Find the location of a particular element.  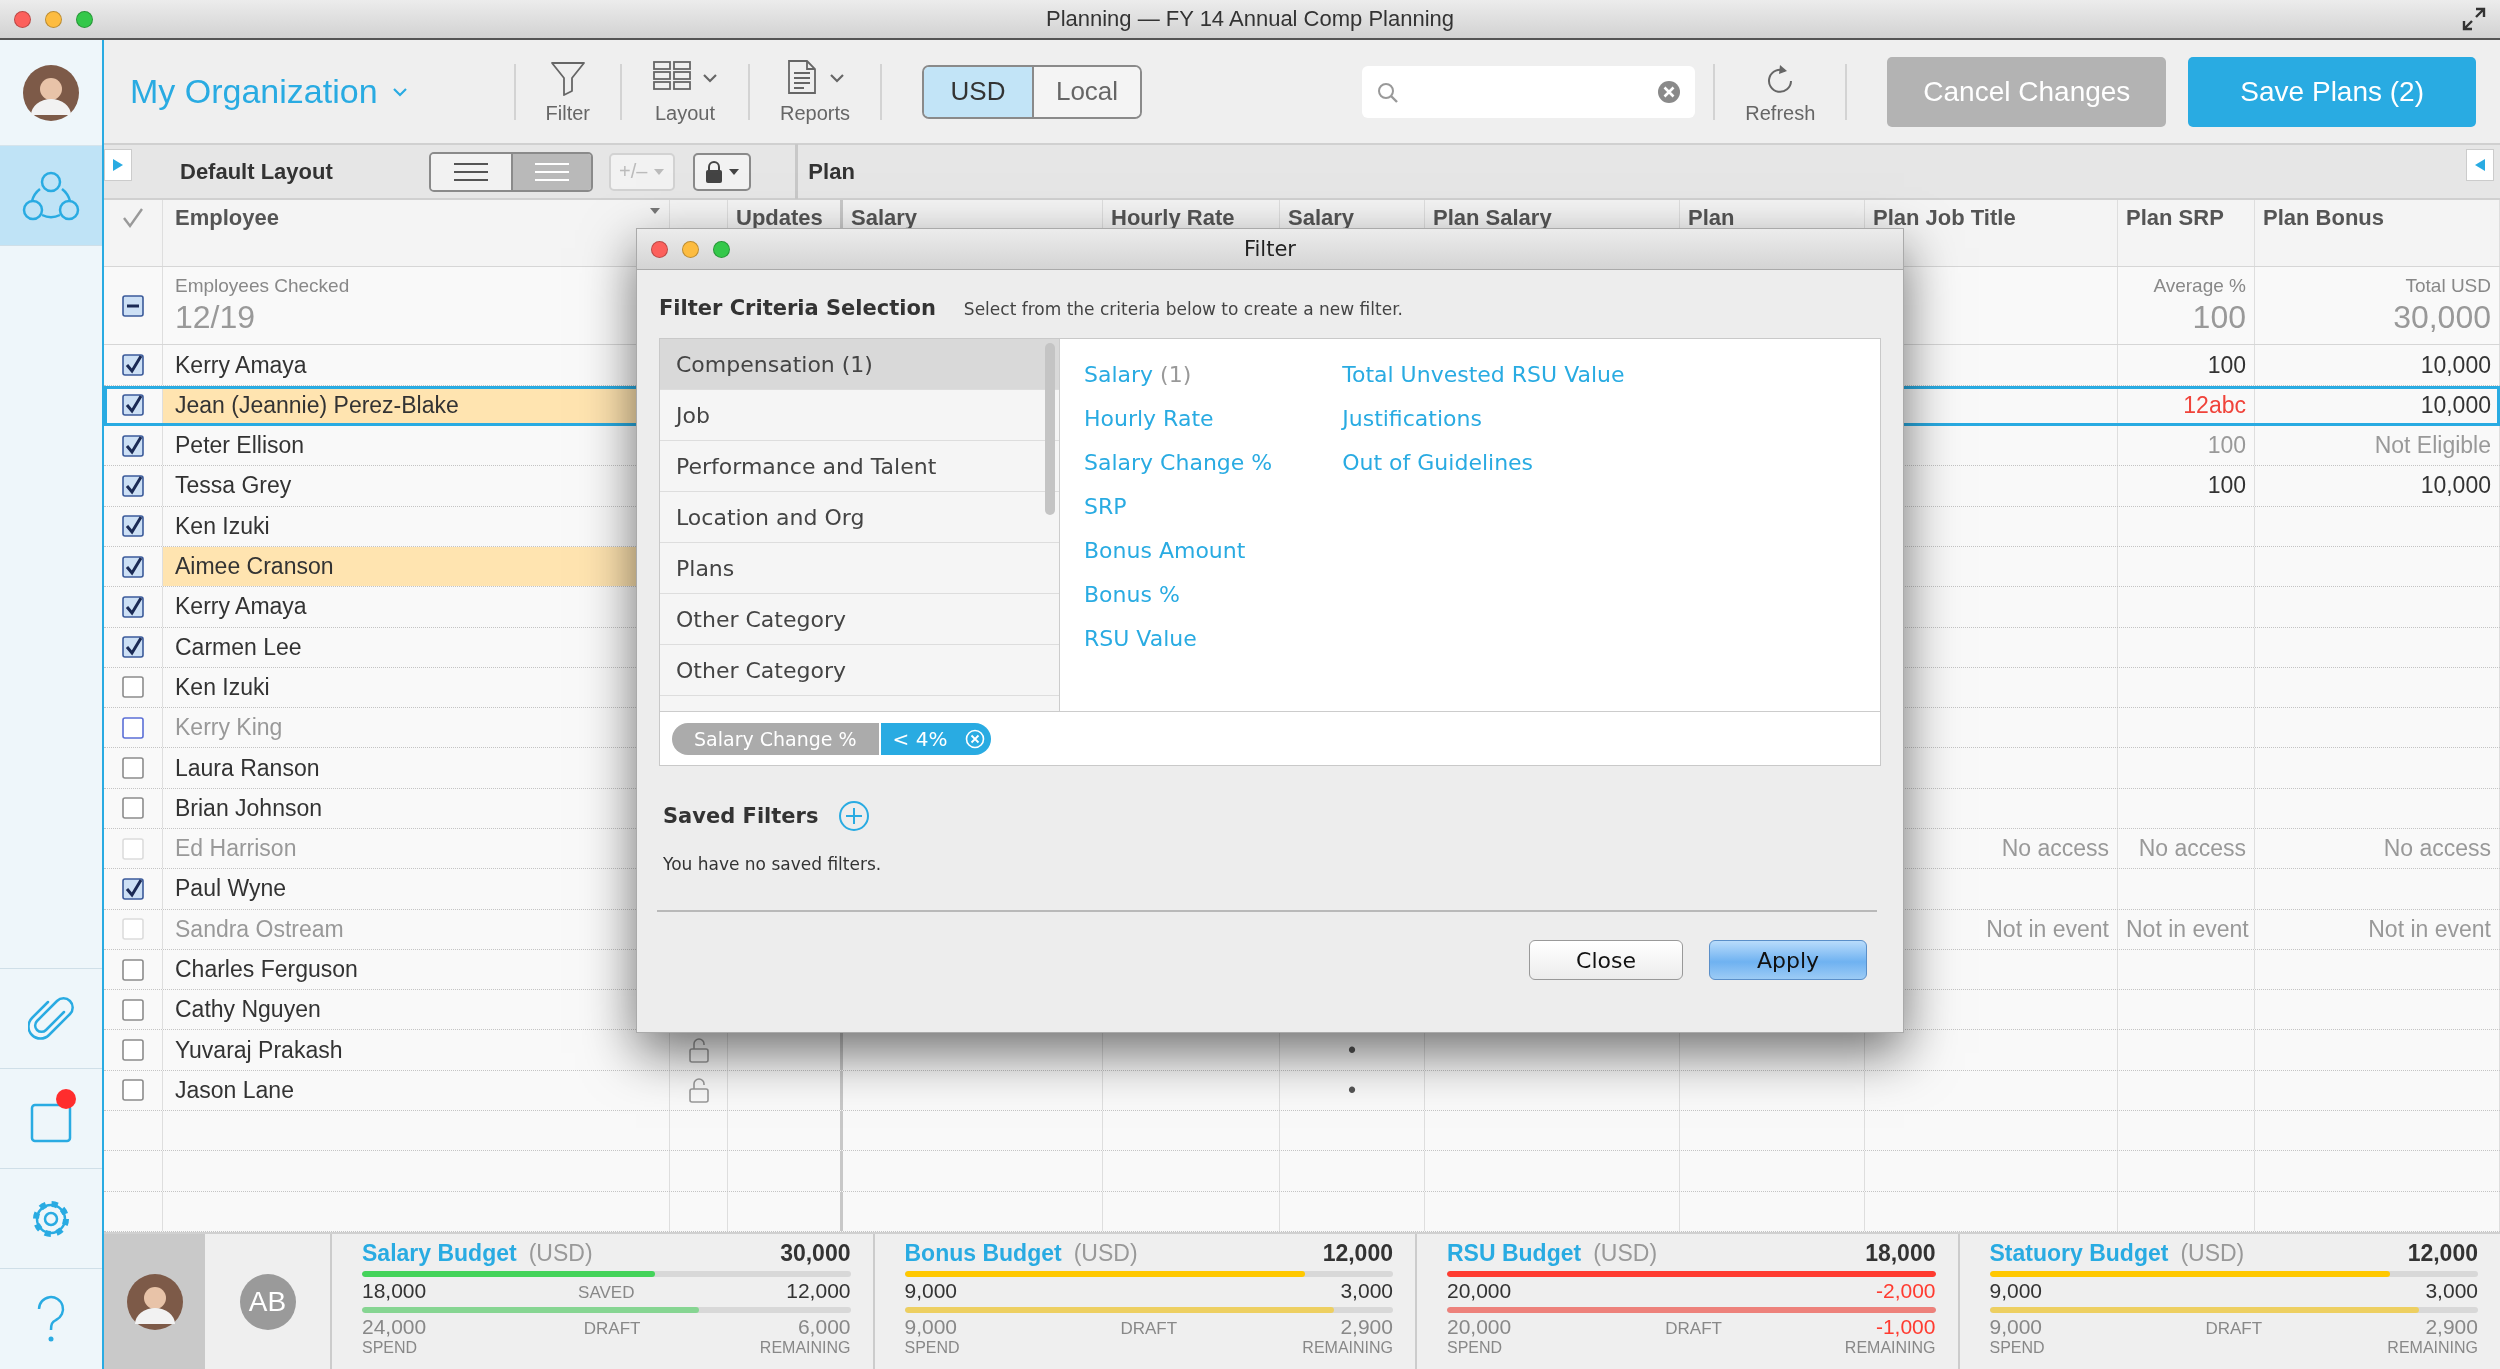

summary-value: 30,000 is located at coordinates (2442, 318).